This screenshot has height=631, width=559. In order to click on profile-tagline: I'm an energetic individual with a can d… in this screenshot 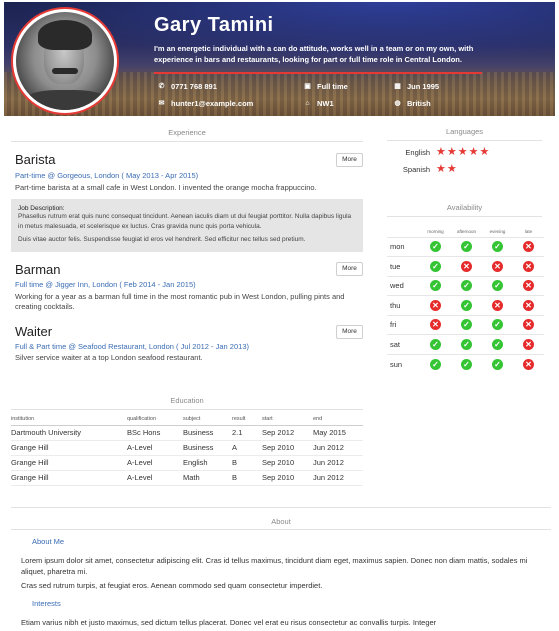, I will do `click(314, 54)`.